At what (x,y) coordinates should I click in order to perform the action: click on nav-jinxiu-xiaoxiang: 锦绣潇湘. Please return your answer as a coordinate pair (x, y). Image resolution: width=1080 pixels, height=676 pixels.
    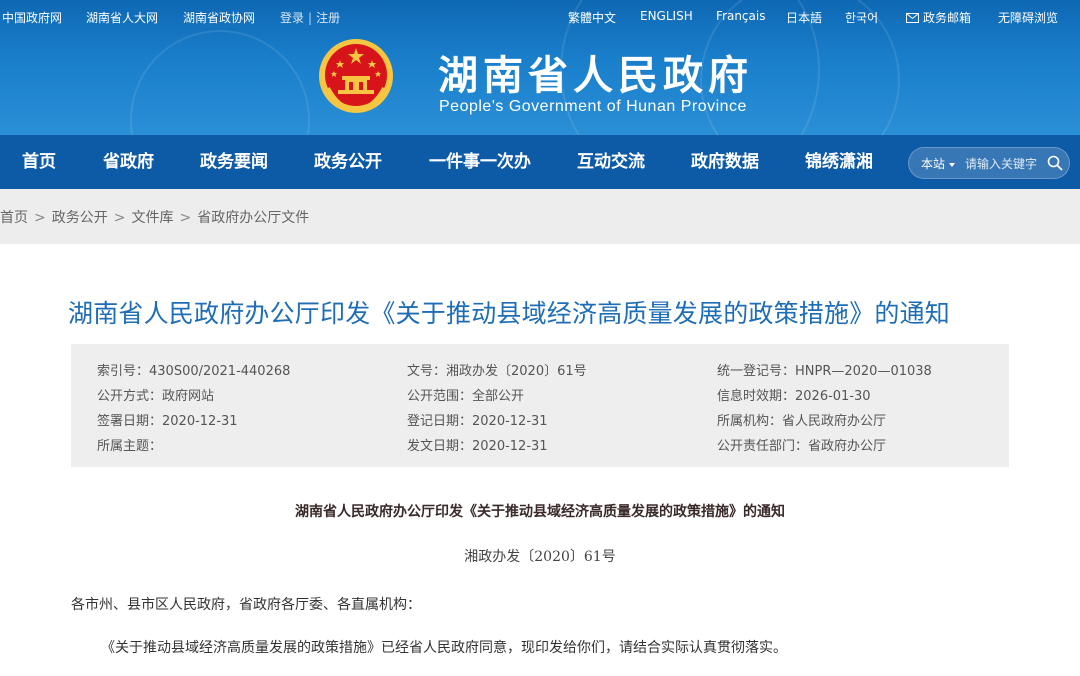
    Looking at the image, I should click on (839, 162).